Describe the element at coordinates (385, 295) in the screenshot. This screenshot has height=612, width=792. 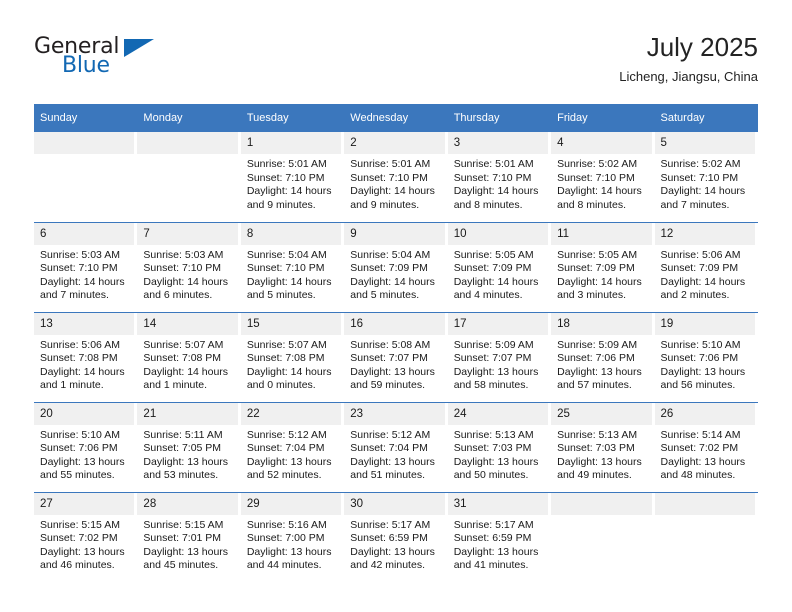
I see `daylight-text: and 5 minutes.` at that location.